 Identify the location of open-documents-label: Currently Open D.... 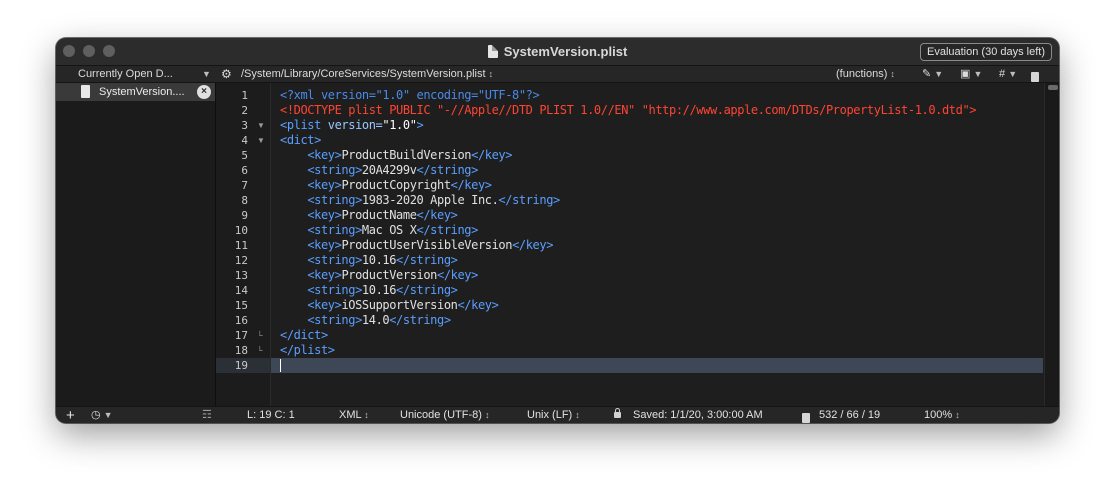
(125, 74).